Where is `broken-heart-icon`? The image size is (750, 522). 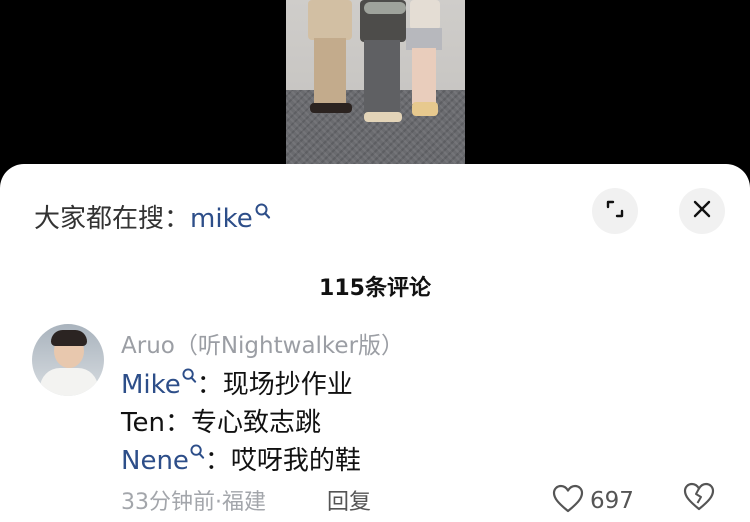 broken-heart-icon is located at coordinates (699, 499).